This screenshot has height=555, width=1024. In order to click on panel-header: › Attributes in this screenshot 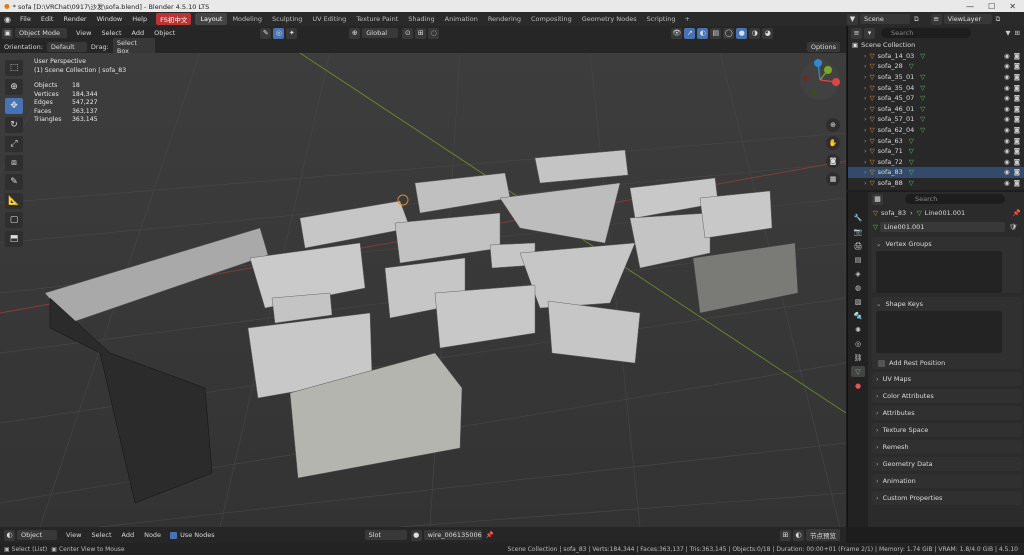, I will do `click(947, 413)`.